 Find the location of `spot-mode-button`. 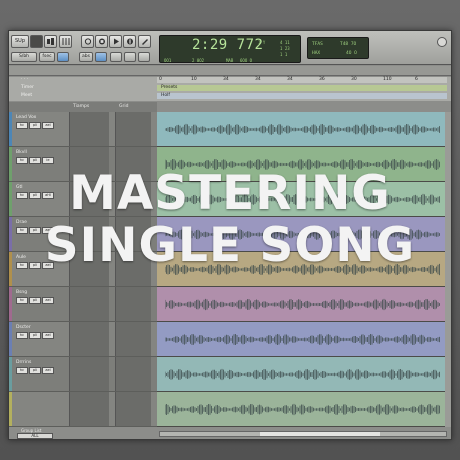

spot-mode-button is located at coordinates (63, 57).